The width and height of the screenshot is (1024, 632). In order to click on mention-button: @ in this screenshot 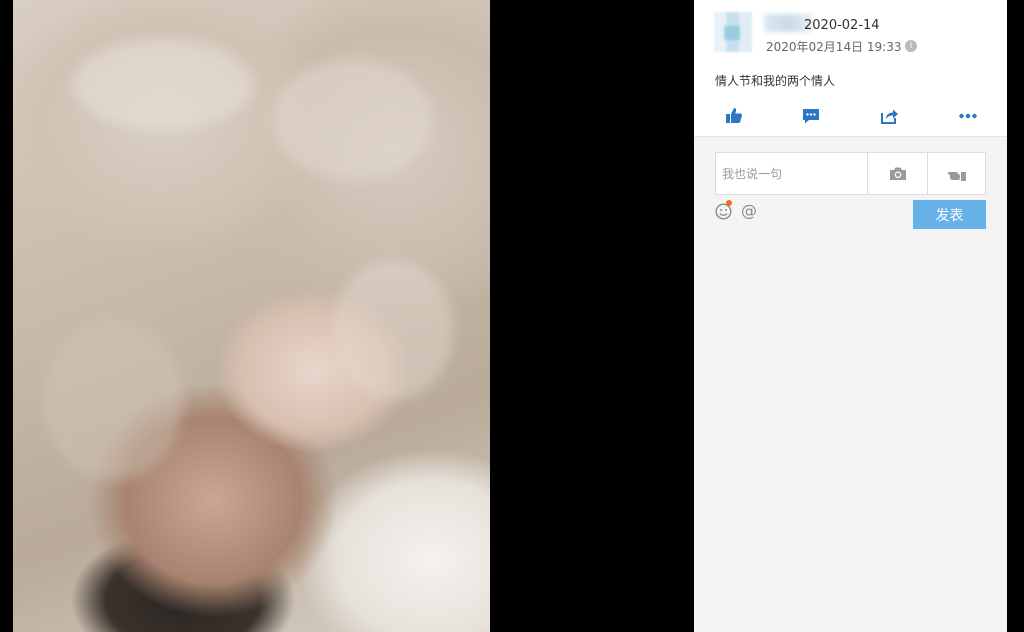, I will do `click(749, 211)`.